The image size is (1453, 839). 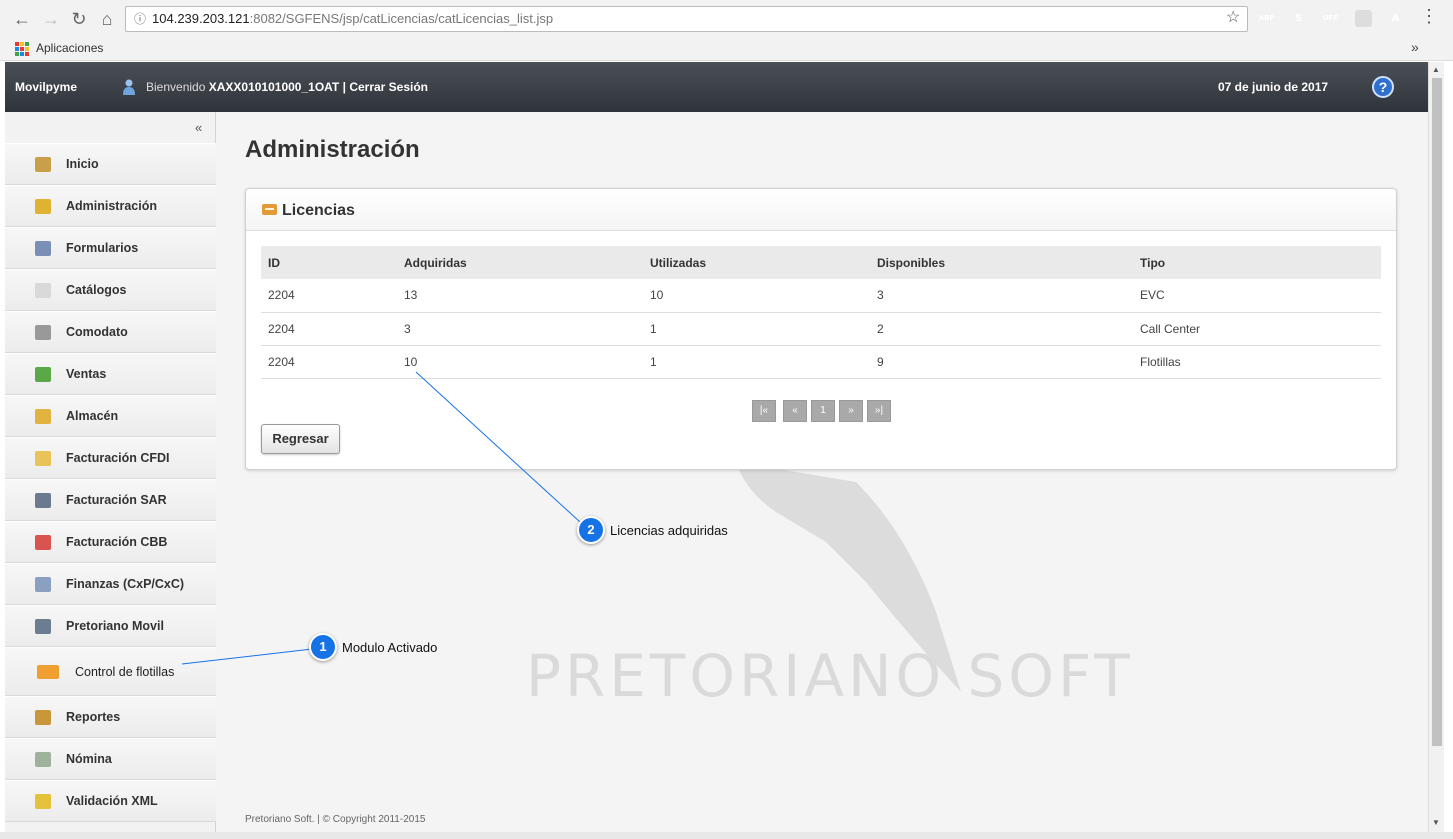 I want to click on apps-bookmark: Aplicaciones, so click(x=69, y=48).